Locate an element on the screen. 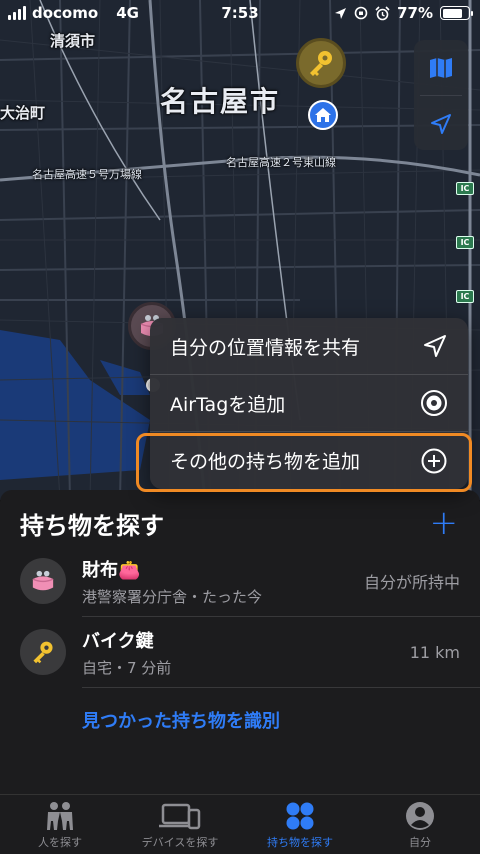  orientation-lock-icon is located at coordinates (361, 13).